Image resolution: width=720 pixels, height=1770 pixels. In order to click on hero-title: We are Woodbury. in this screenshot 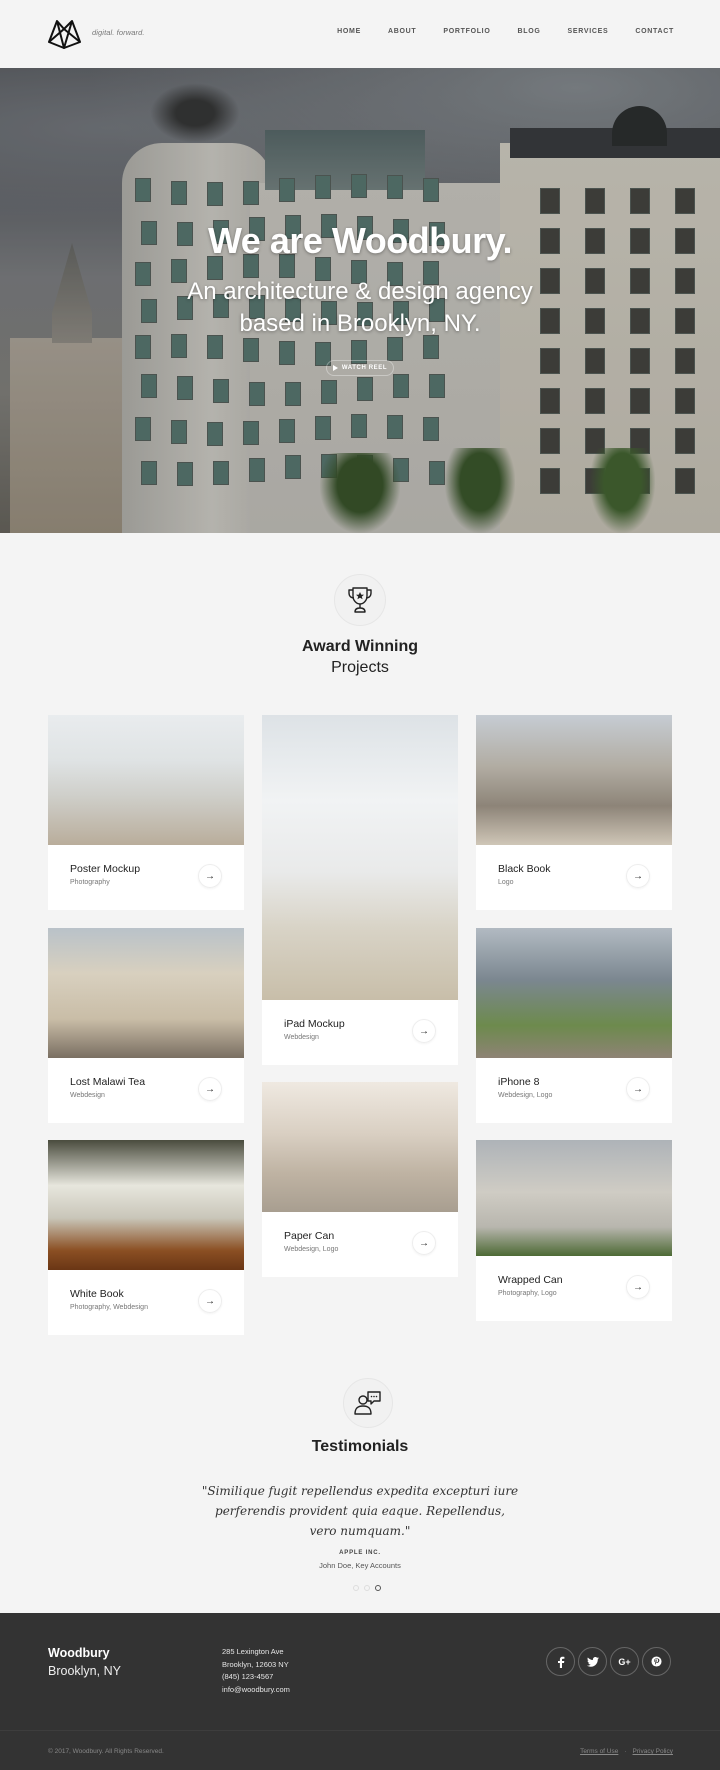, I will do `click(360, 240)`.